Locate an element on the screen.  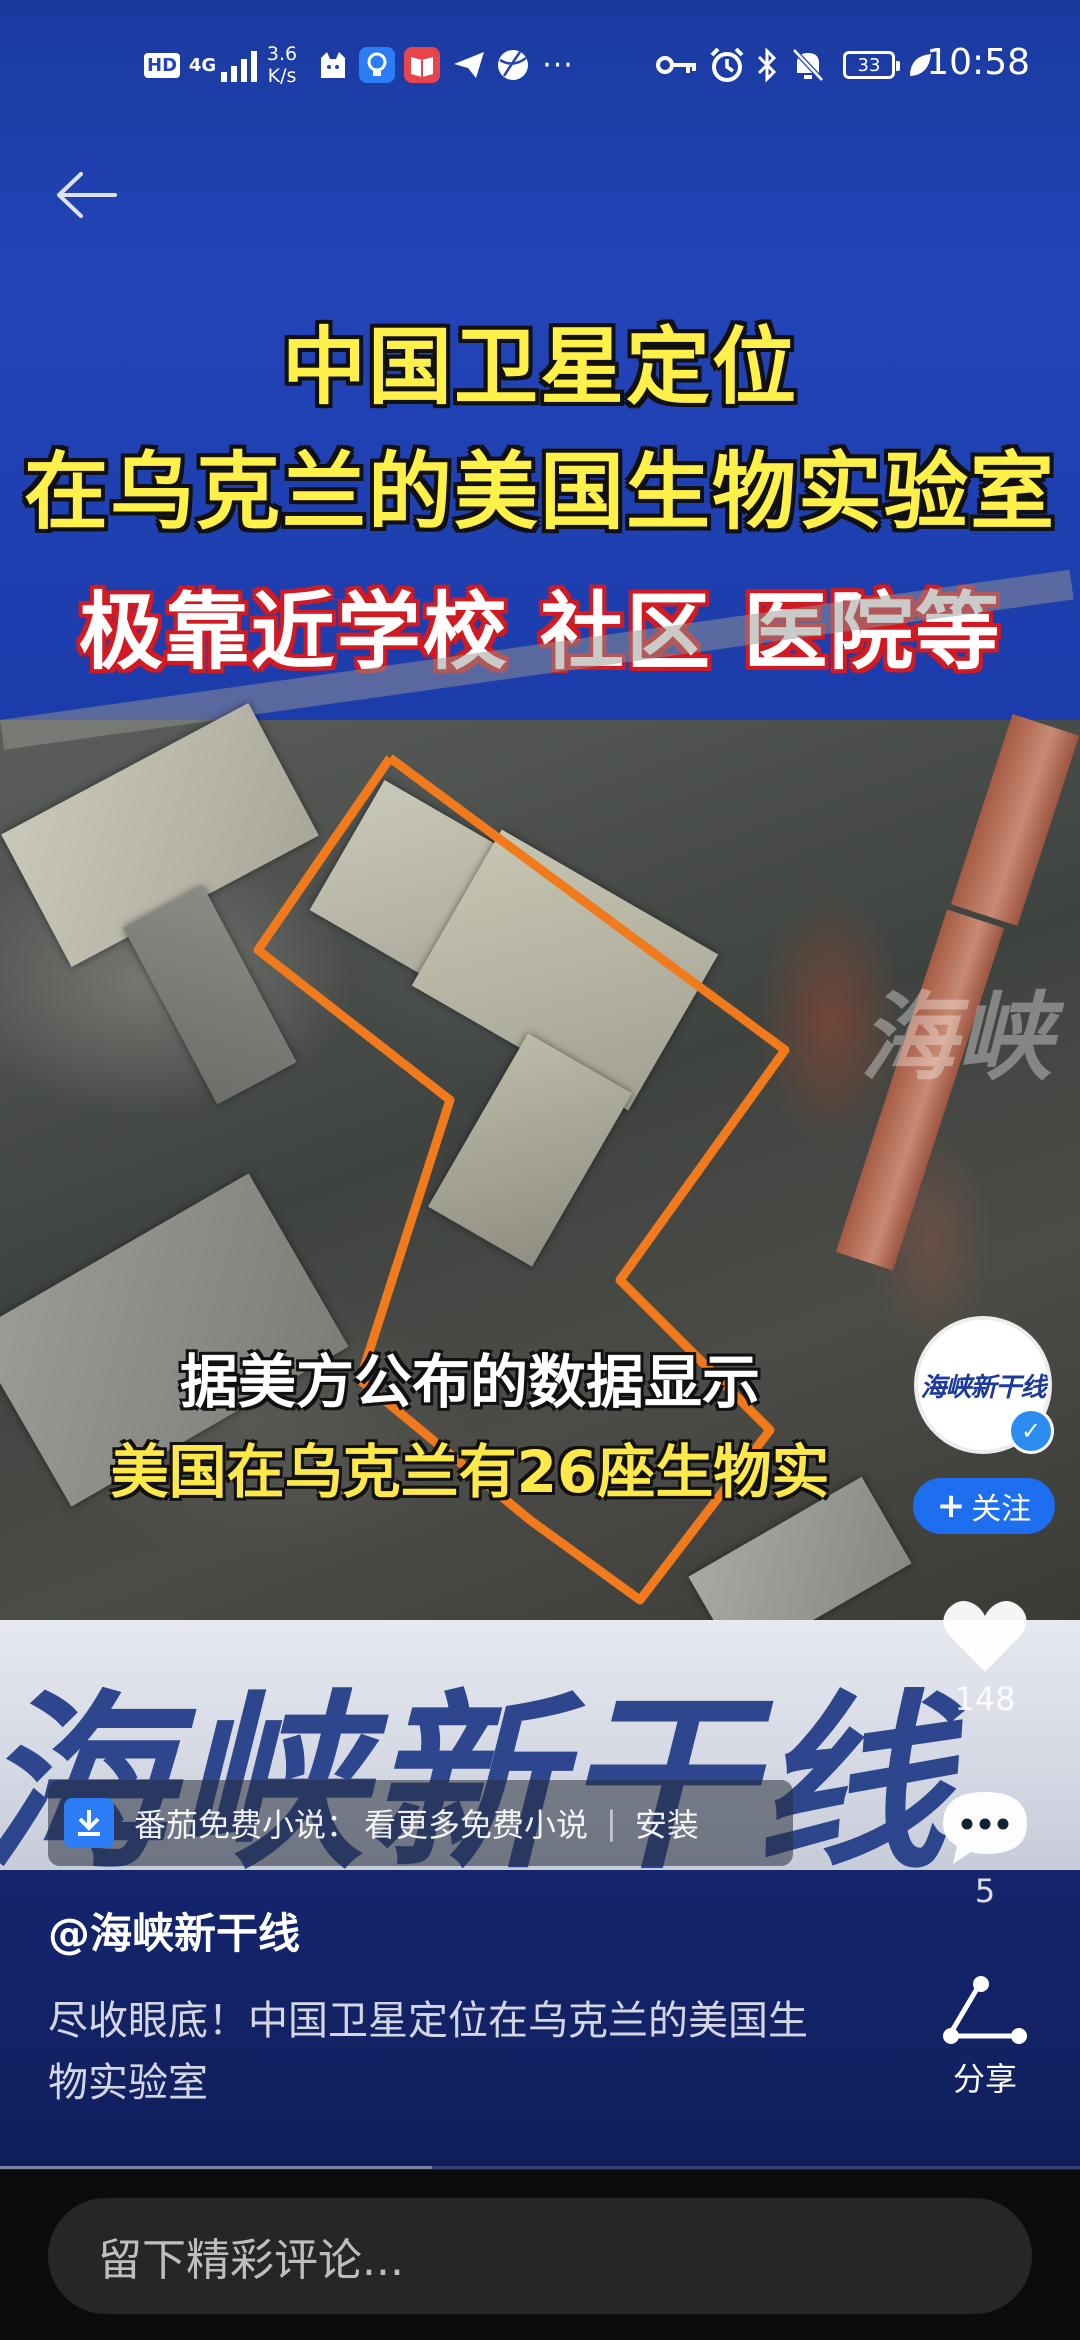
share-button: 分享 is located at coordinates (985, 2038).